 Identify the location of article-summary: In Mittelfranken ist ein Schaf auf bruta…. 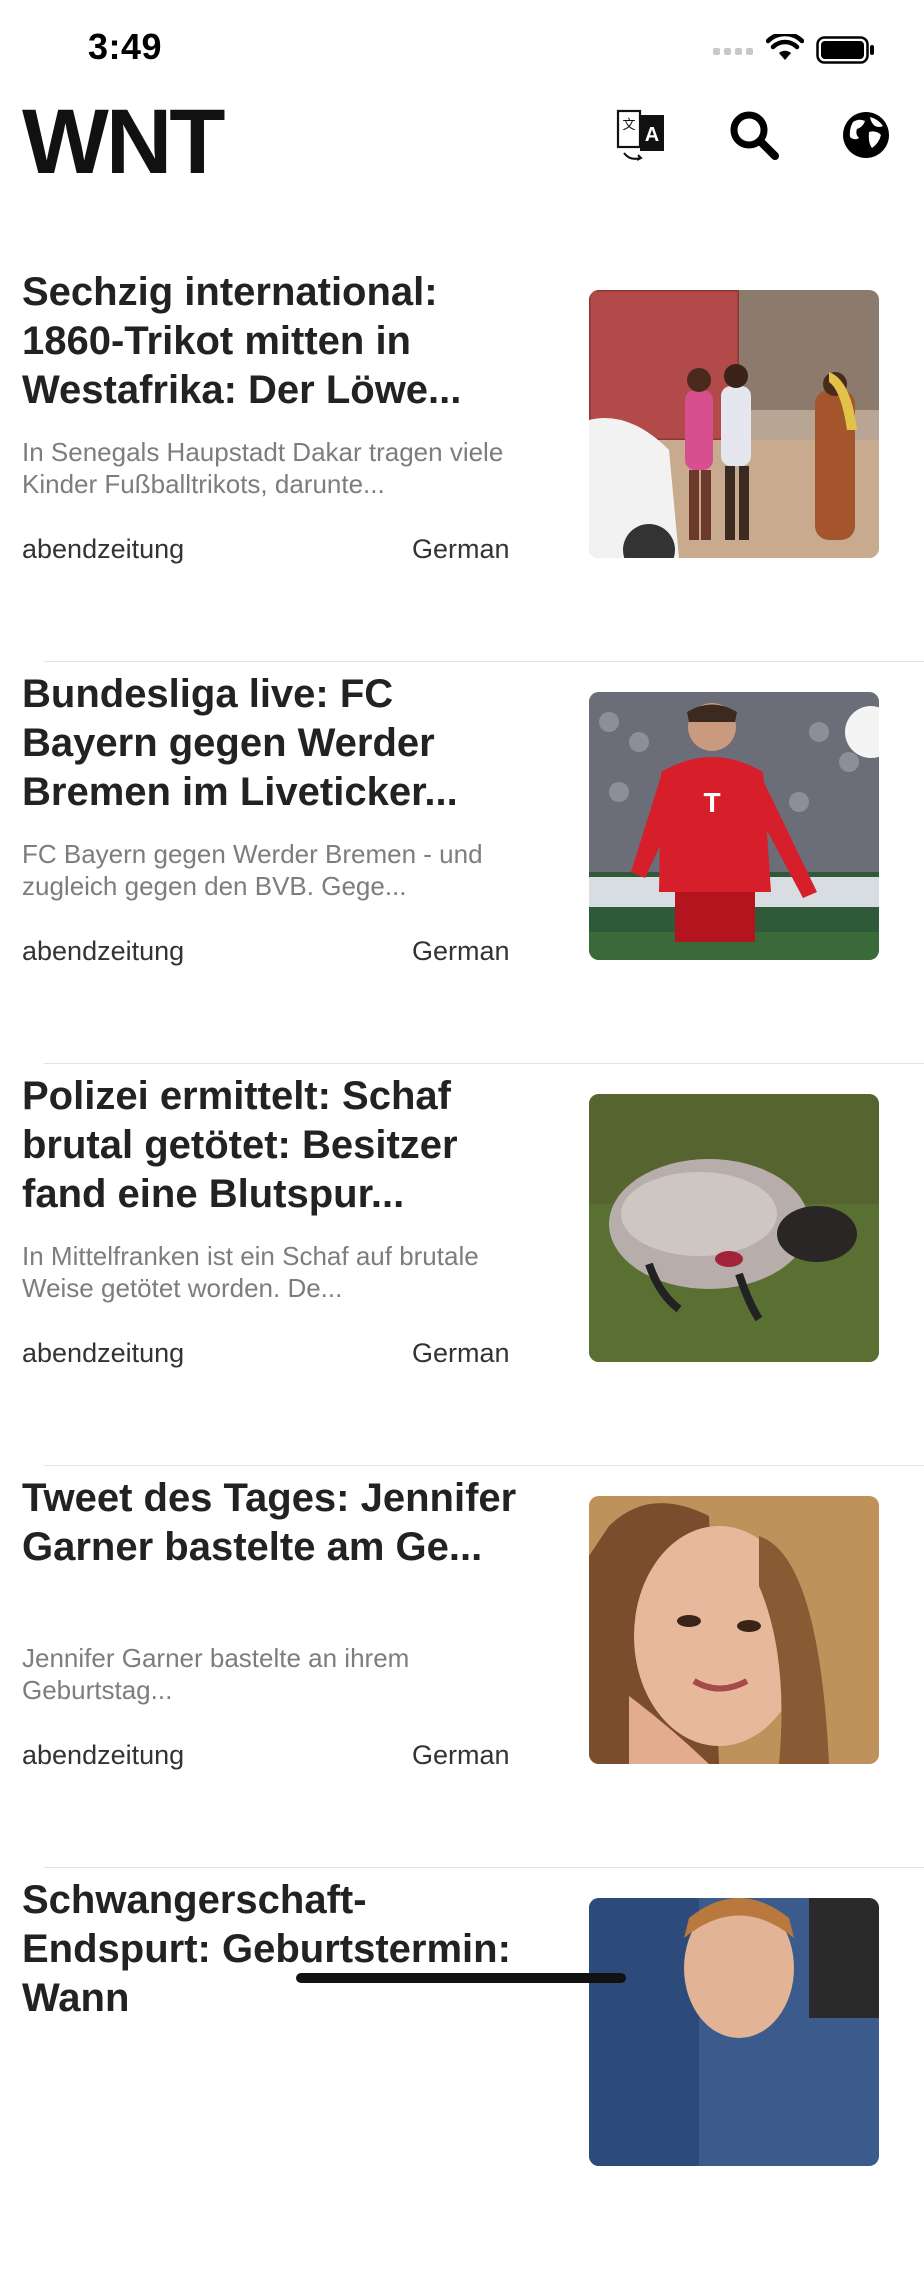
(250, 1272).